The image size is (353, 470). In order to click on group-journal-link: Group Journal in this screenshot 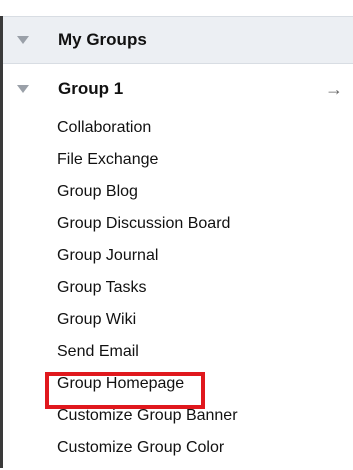, I will do `click(147, 262)`.